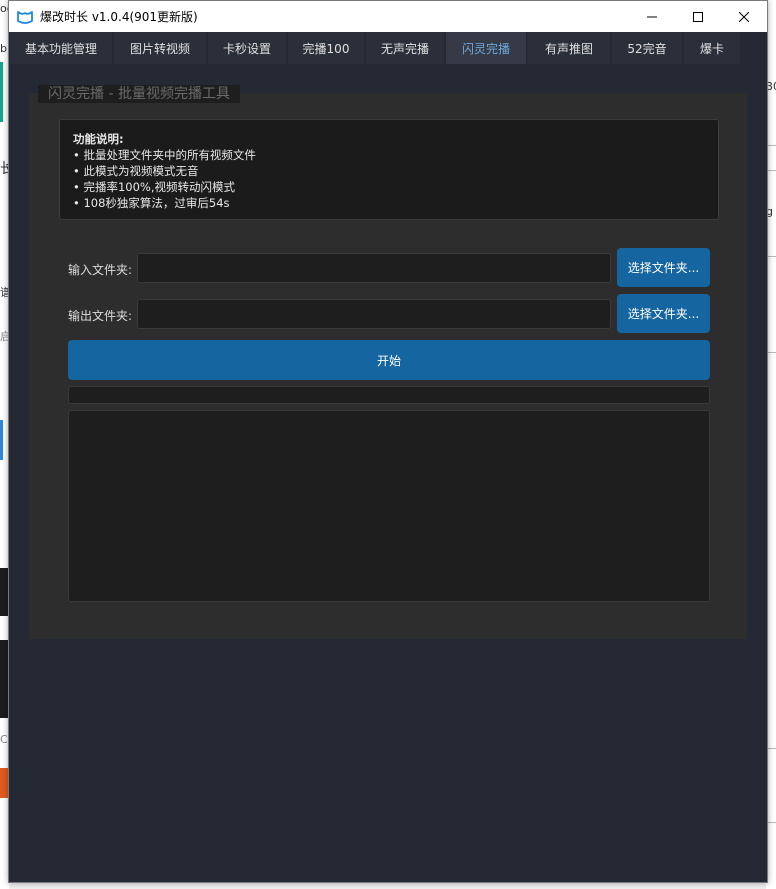 This screenshot has width=776, height=889. Describe the element at coordinates (388, 16) in the screenshot. I see `title-bar: 爆改时长 v1.0.4(901更新版)` at that location.